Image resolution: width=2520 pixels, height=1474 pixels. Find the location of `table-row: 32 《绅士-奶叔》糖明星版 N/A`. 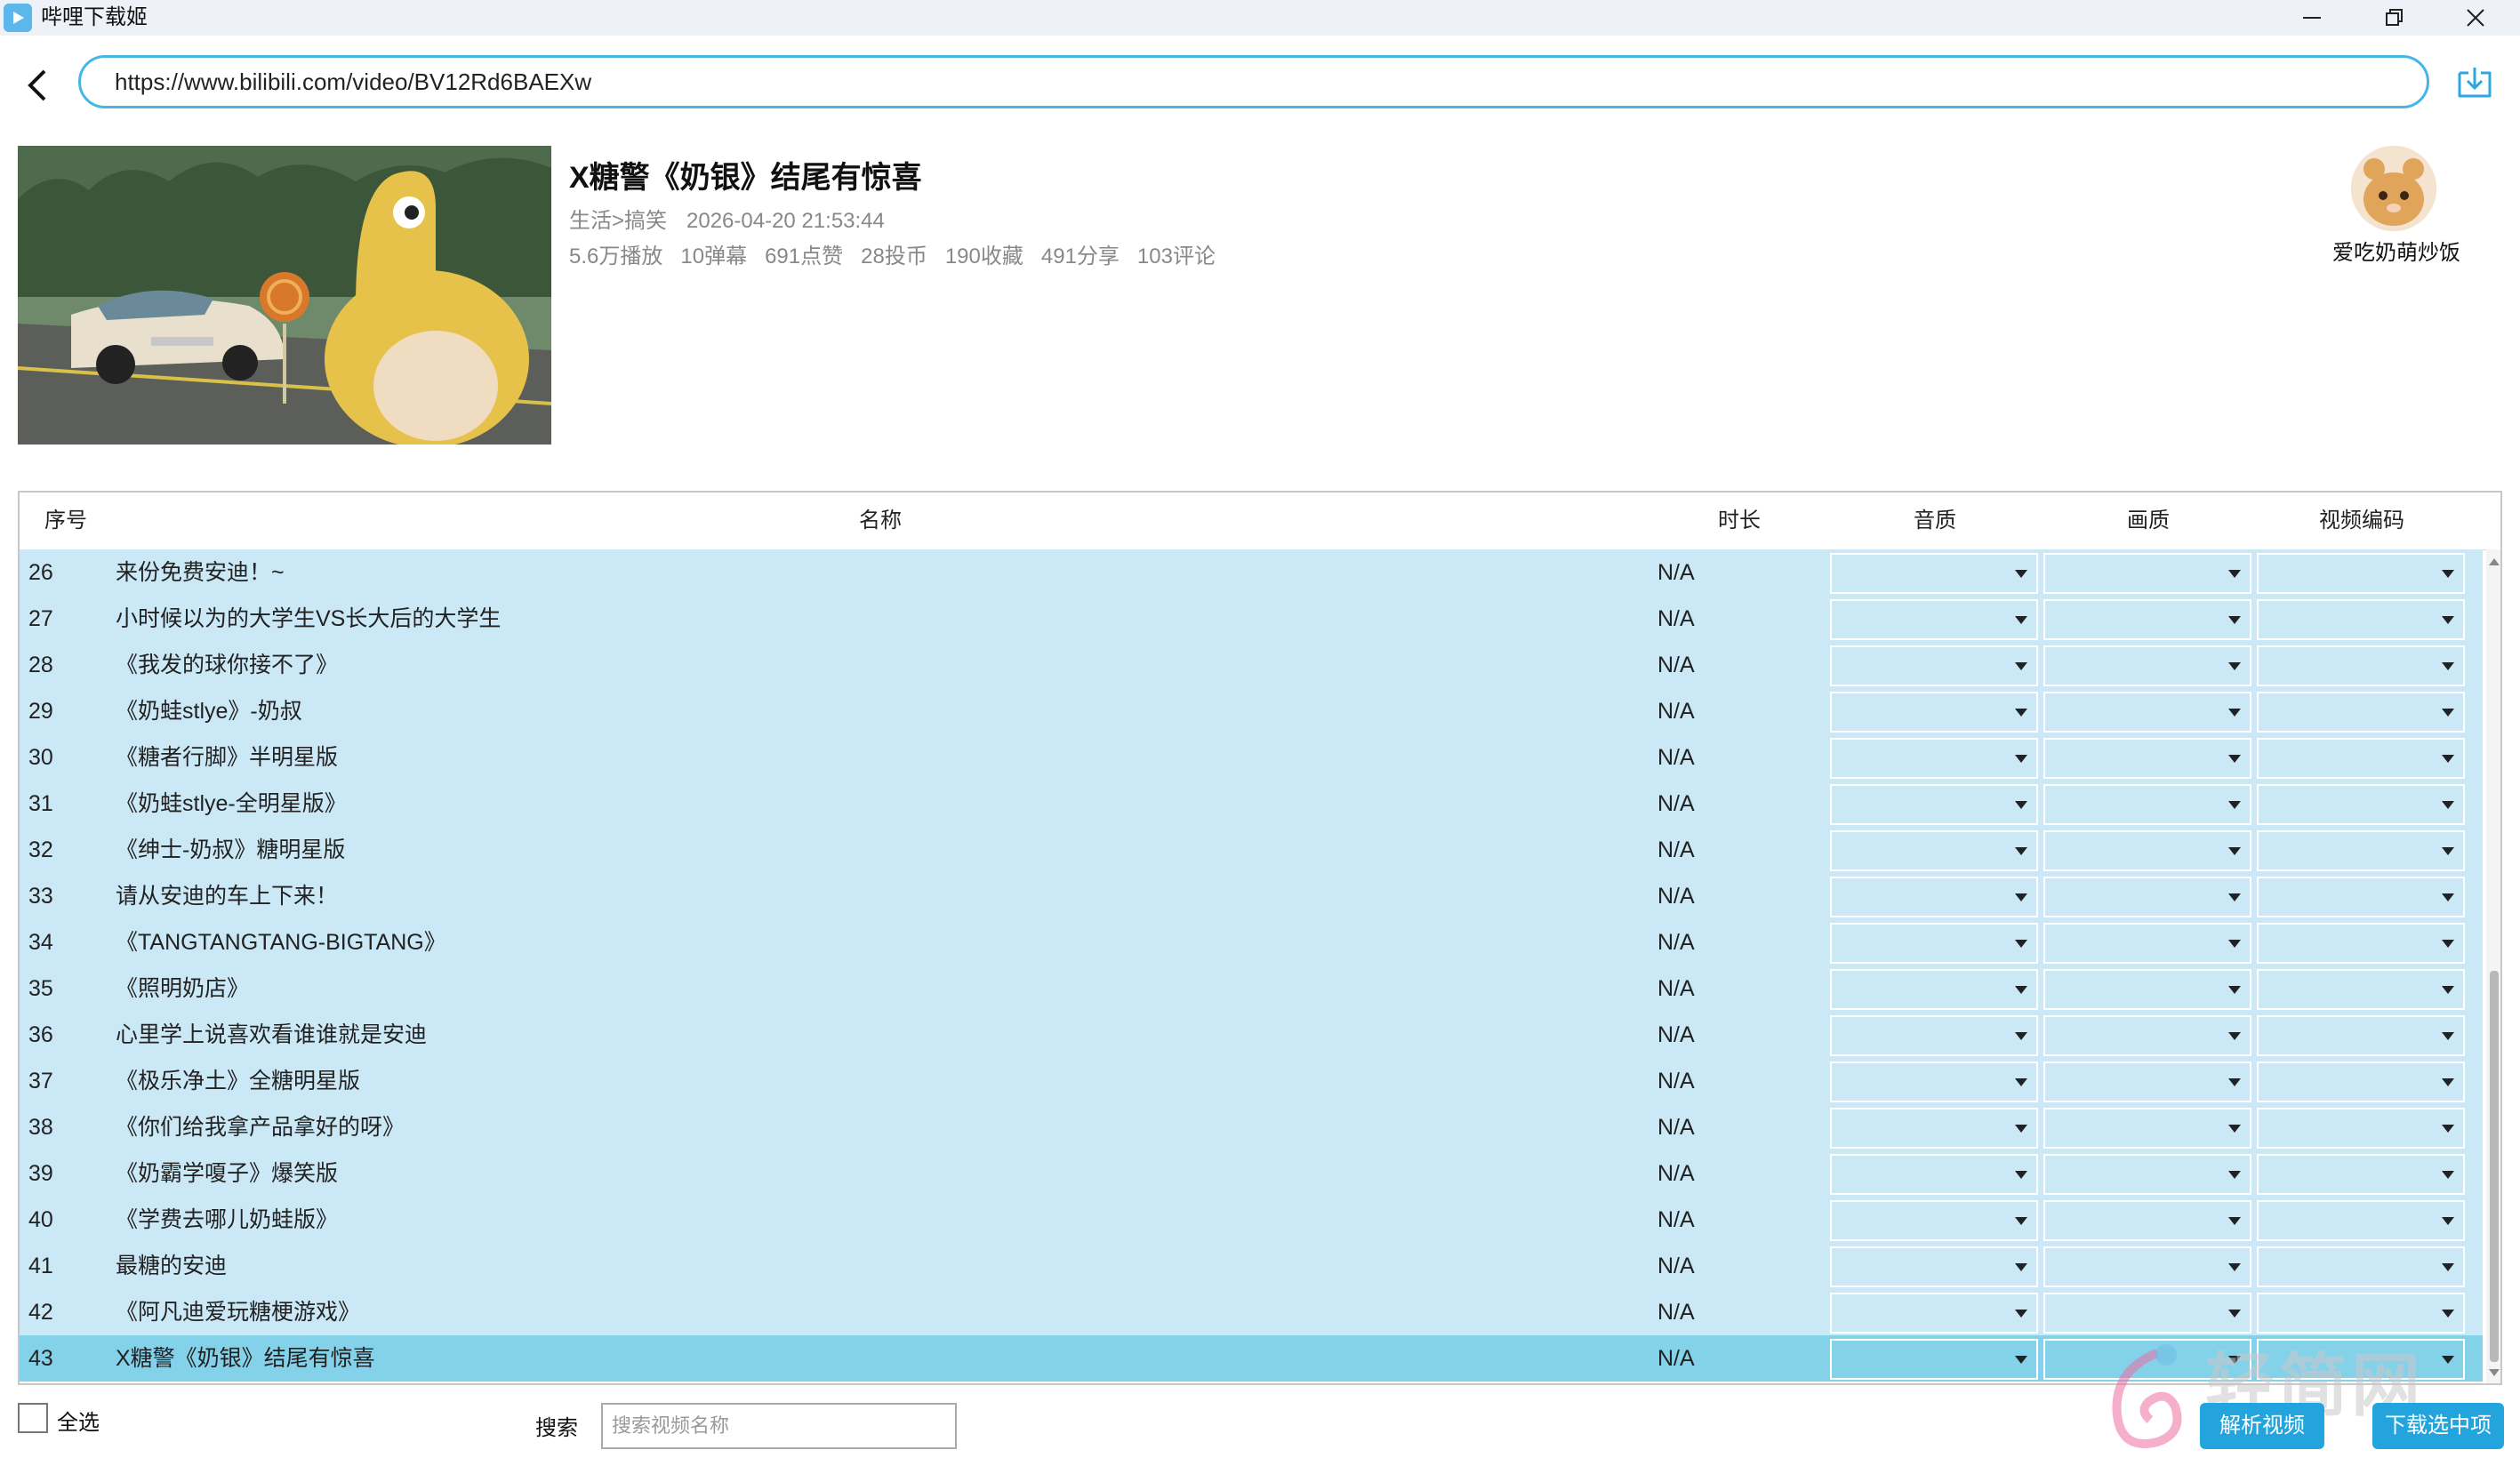

table-row: 32 《绅士-奶叔》糖明星版 N/A is located at coordinates (1251, 850).